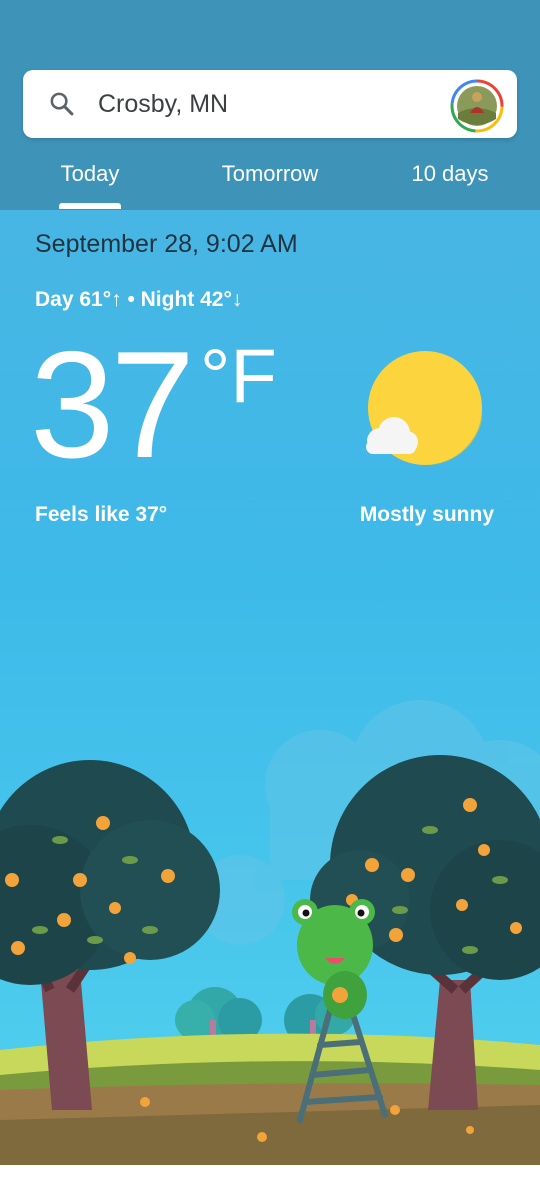  What do you see at coordinates (90, 174) in the screenshot?
I see `tab-today: Today` at bounding box center [90, 174].